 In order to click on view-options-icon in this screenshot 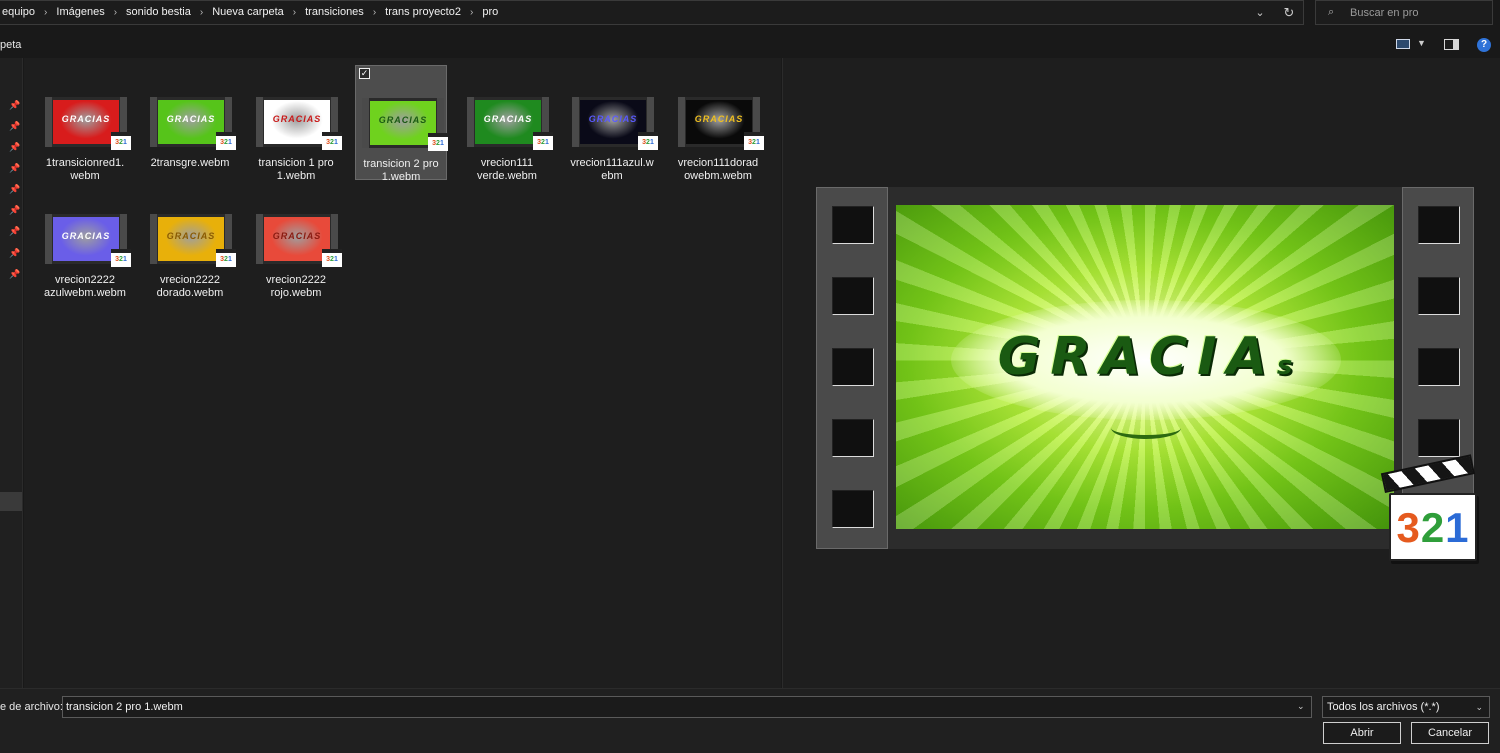, I will do `click(1403, 44)`.